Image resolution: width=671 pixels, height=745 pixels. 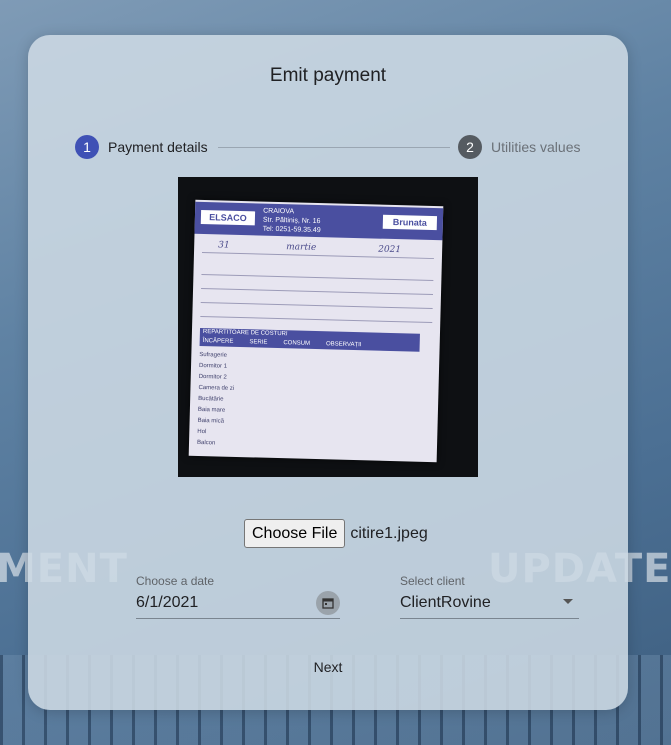 I want to click on handwritten-month: martie, so click(x=301, y=247).